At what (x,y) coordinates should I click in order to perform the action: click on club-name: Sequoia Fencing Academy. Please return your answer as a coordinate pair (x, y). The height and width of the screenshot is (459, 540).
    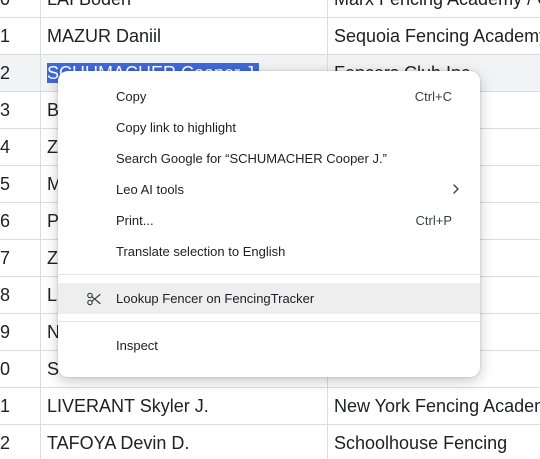
    Looking at the image, I should click on (433, 36).